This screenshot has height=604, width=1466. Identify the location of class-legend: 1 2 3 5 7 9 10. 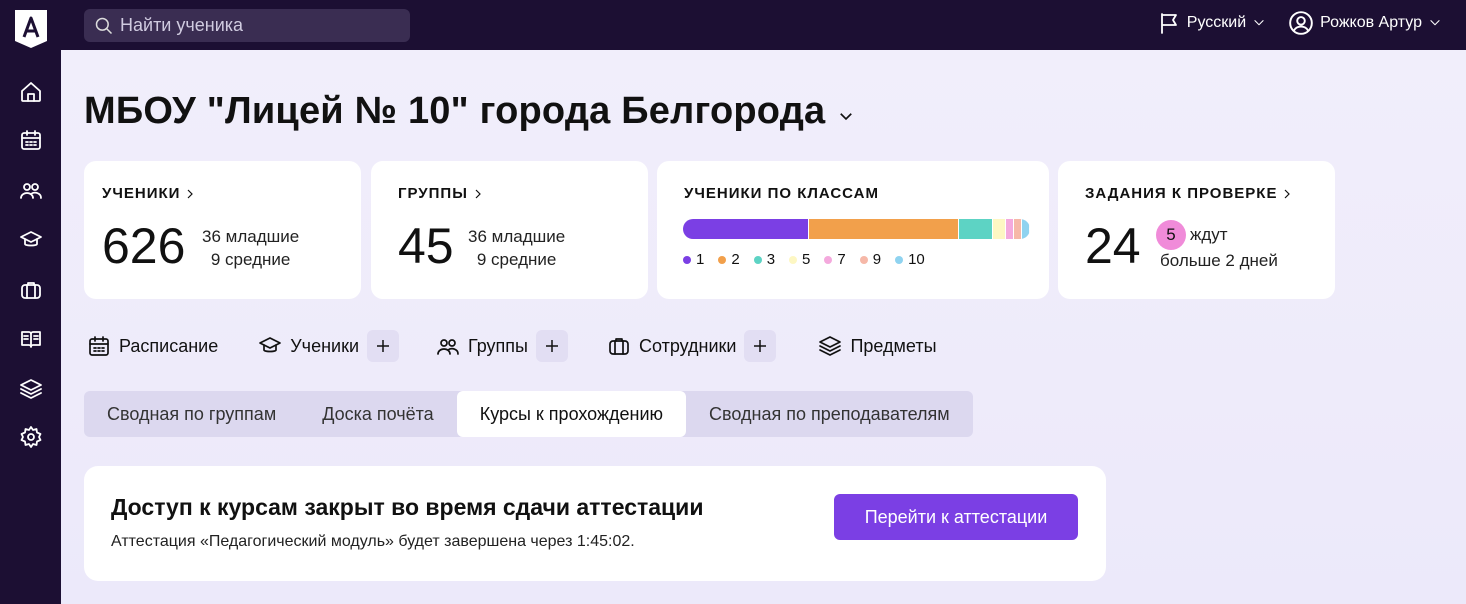
(804, 259).